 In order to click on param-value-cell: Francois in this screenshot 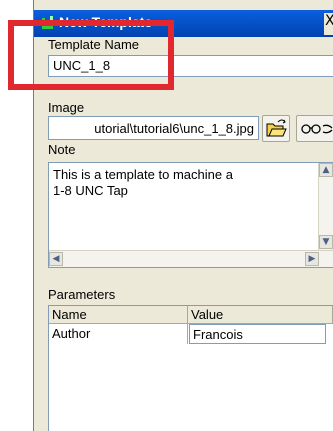, I will do `click(257, 334)`.